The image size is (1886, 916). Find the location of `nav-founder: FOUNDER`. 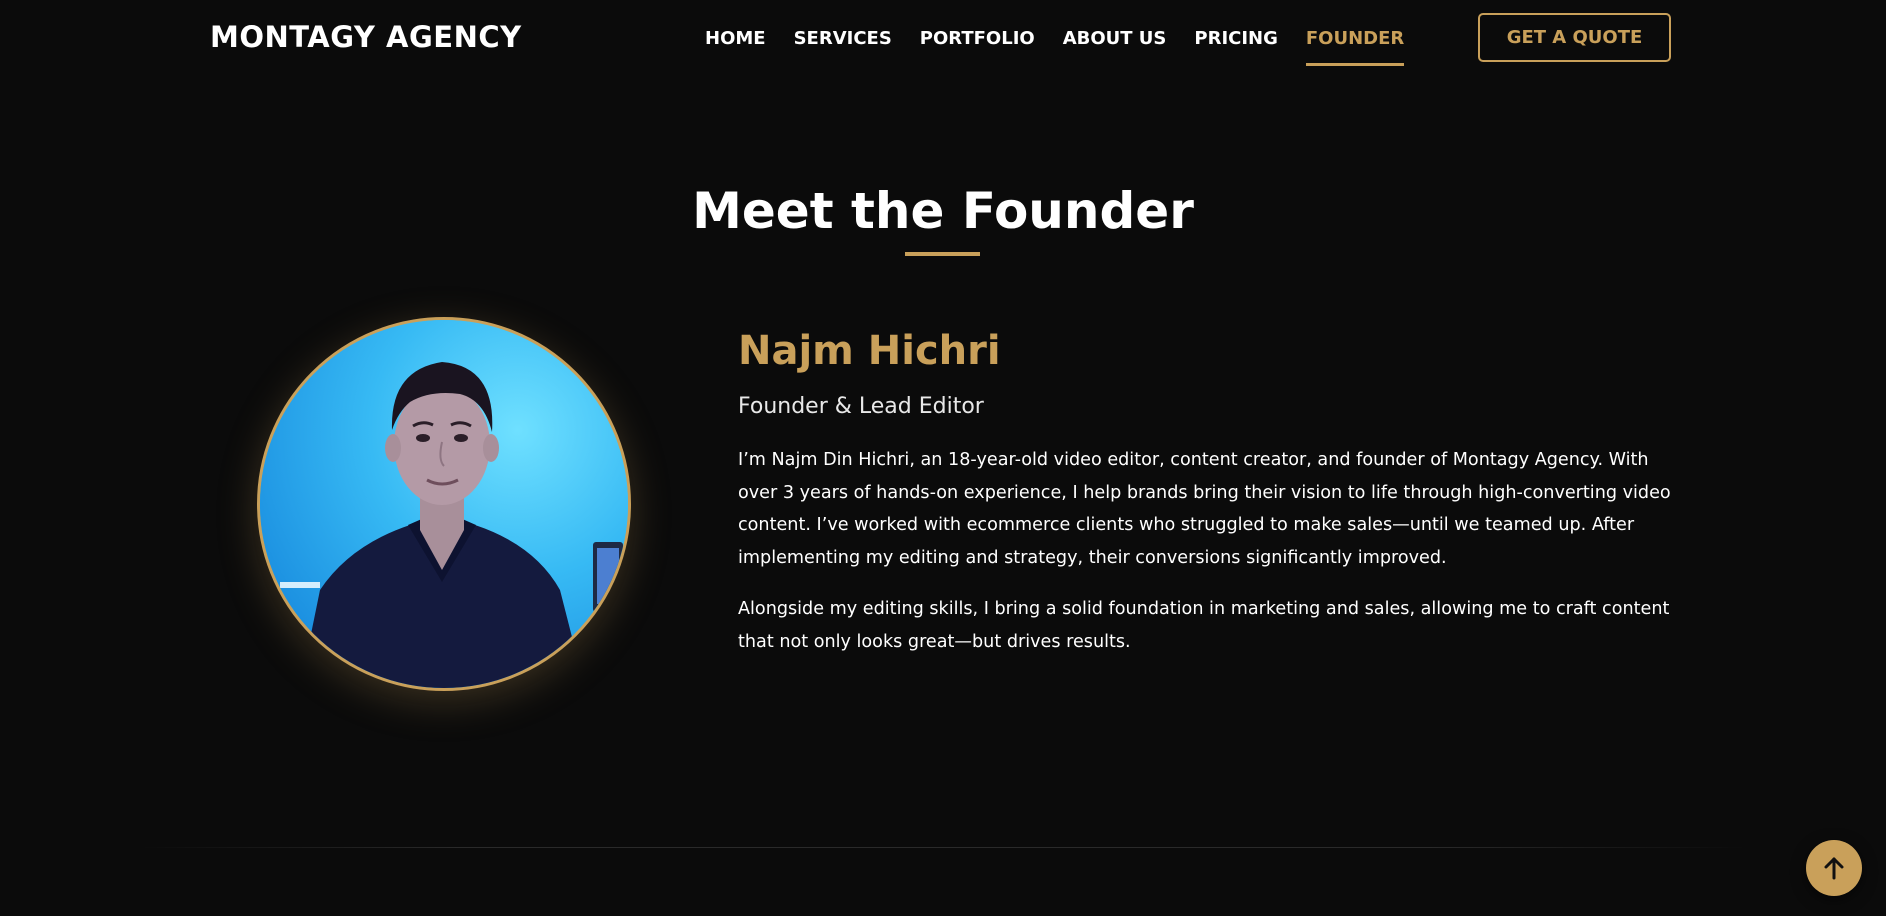

nav-founder: FOUNDER is located at coordinates (1355, 47).